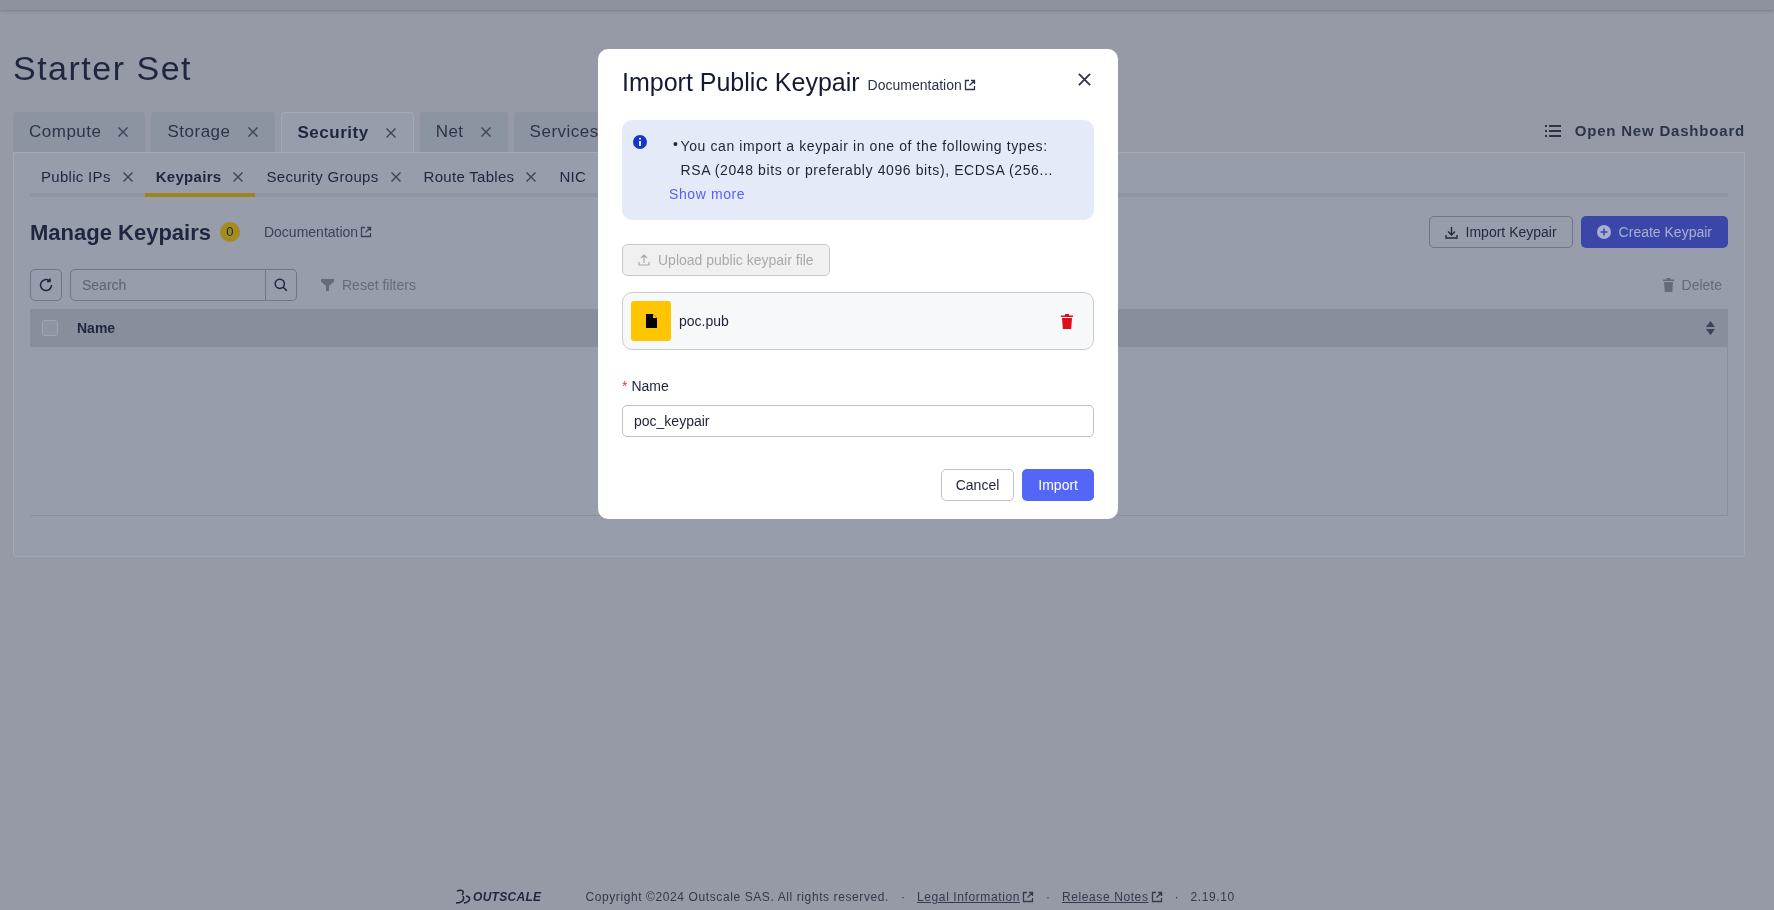 This screenshot has height=910, width=1774. I want to click on footer-text: Copyright ©2024 Outscale SAS. All rights reserved., so click(737, 897).